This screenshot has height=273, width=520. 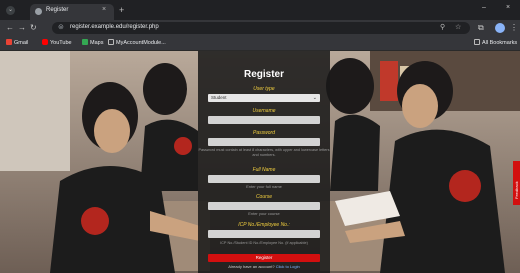 I want to click on zoom-icon: ⚲, so click(x=442, y=27).